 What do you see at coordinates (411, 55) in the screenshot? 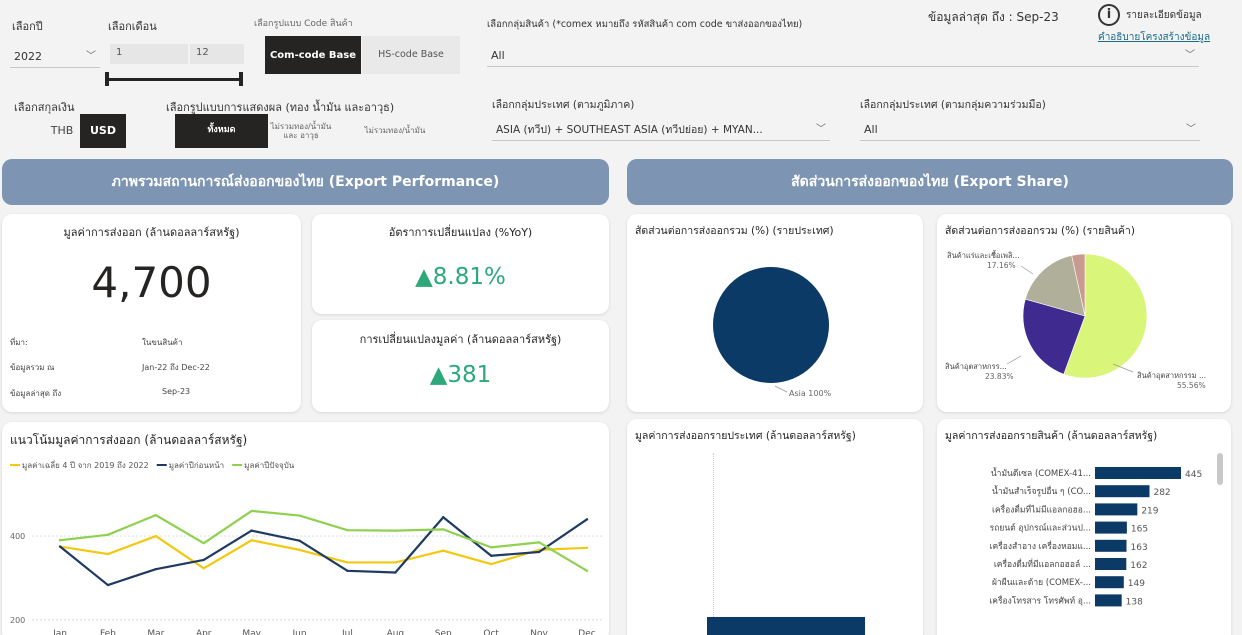
I see `hscode-button: HS-code Base` at bounding box center [411, 55].